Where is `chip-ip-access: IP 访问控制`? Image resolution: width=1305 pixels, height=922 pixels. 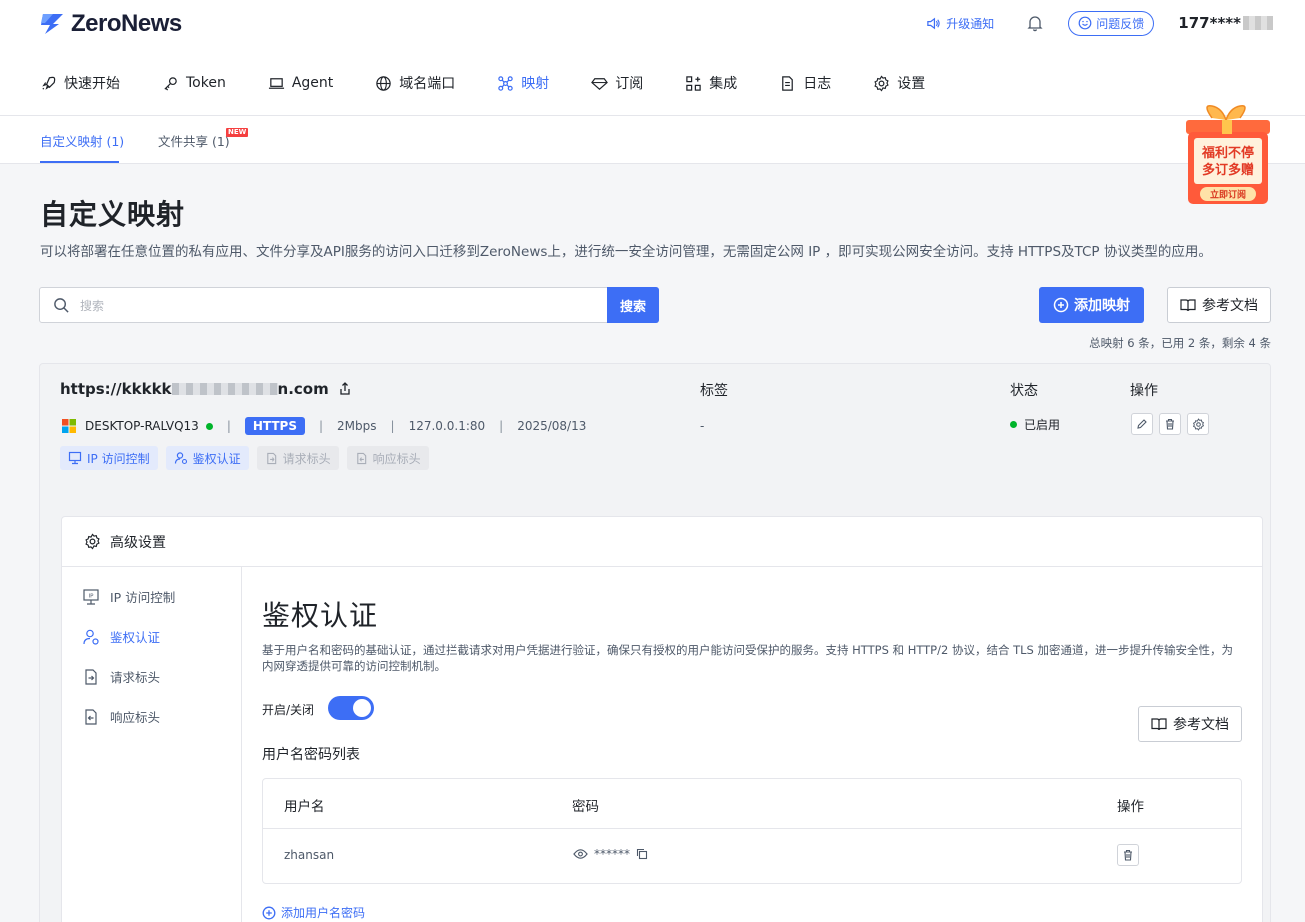
chip-ip-access: IP 访问控制 is located at coordinates (109, 458).